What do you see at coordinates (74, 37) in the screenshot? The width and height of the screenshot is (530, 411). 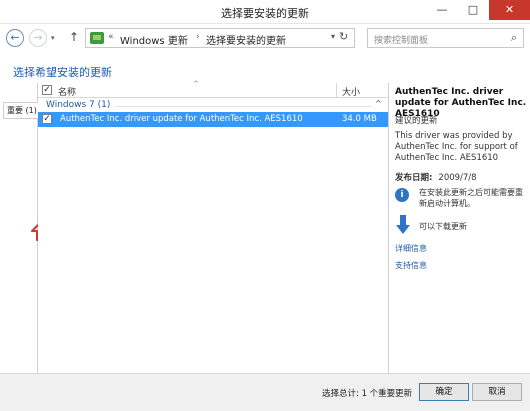 I see `up-button: ↑` at bounding box center [74, 37].